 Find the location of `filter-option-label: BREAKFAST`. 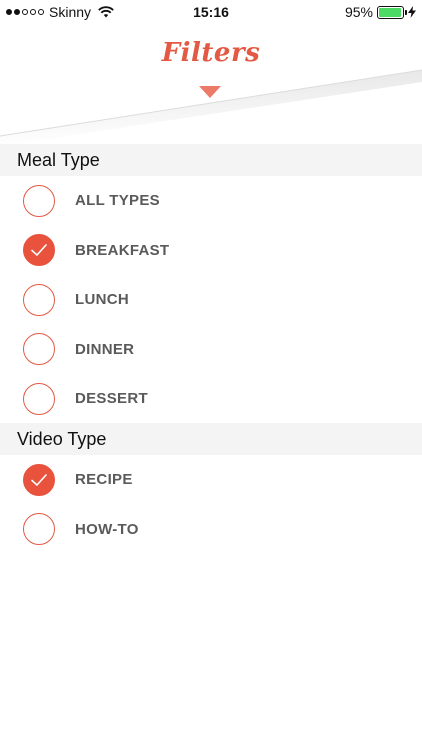

filter-option-label: BREAKFAST is located at coordinates (122, 250).